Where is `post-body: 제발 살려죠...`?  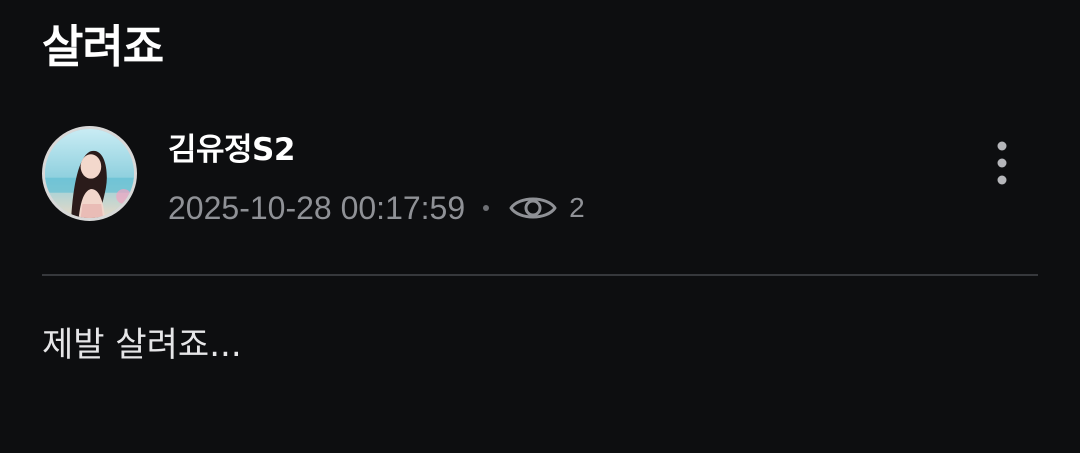
post-body: 제발 살려죠... is located at coordinates (142, 345).